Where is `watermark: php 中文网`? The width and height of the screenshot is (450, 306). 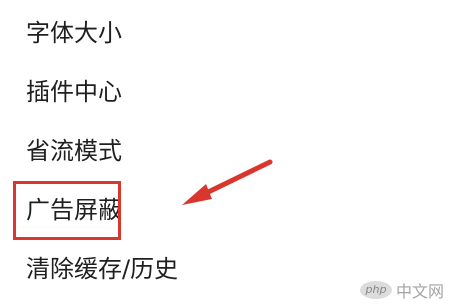
watermark: php 中文网 is located at coordinates (401, 290).